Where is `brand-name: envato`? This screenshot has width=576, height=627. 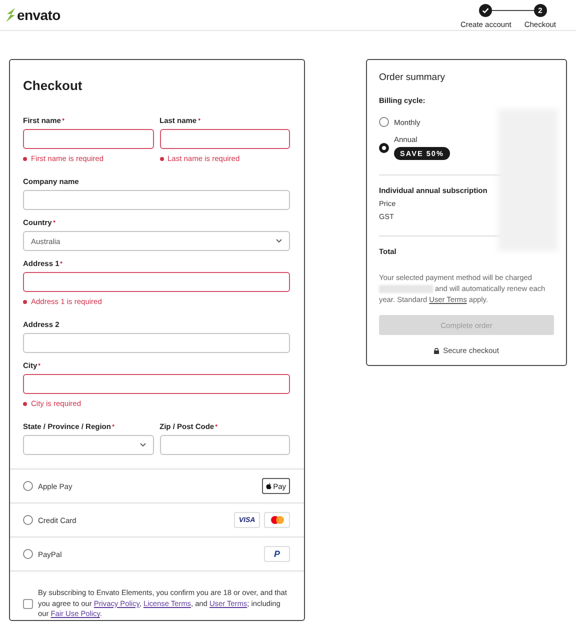 brand-name: envato is located at coordinates (38, 15).